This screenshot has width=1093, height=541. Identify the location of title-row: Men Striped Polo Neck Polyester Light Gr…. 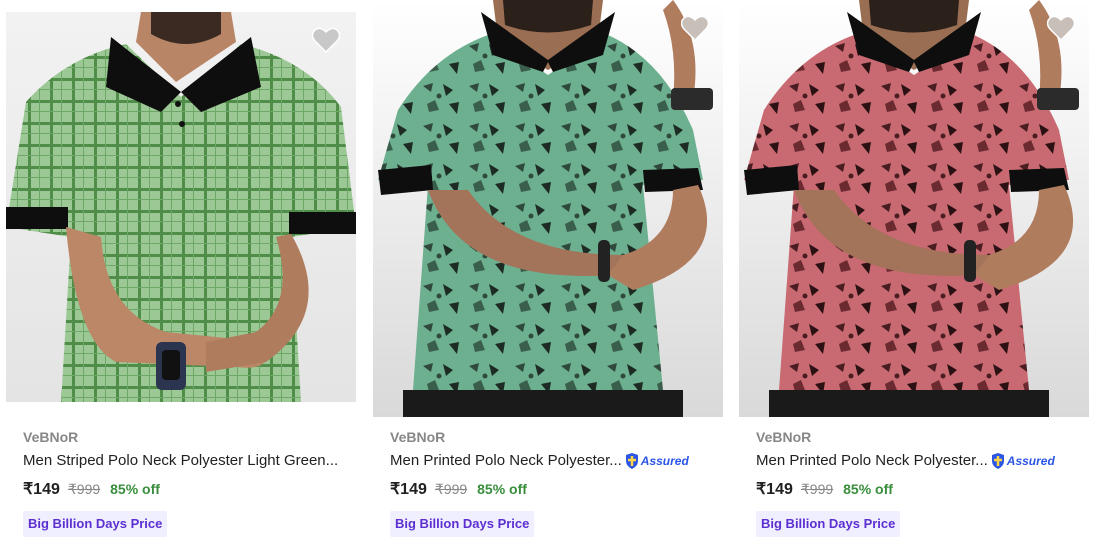
(188, 461).